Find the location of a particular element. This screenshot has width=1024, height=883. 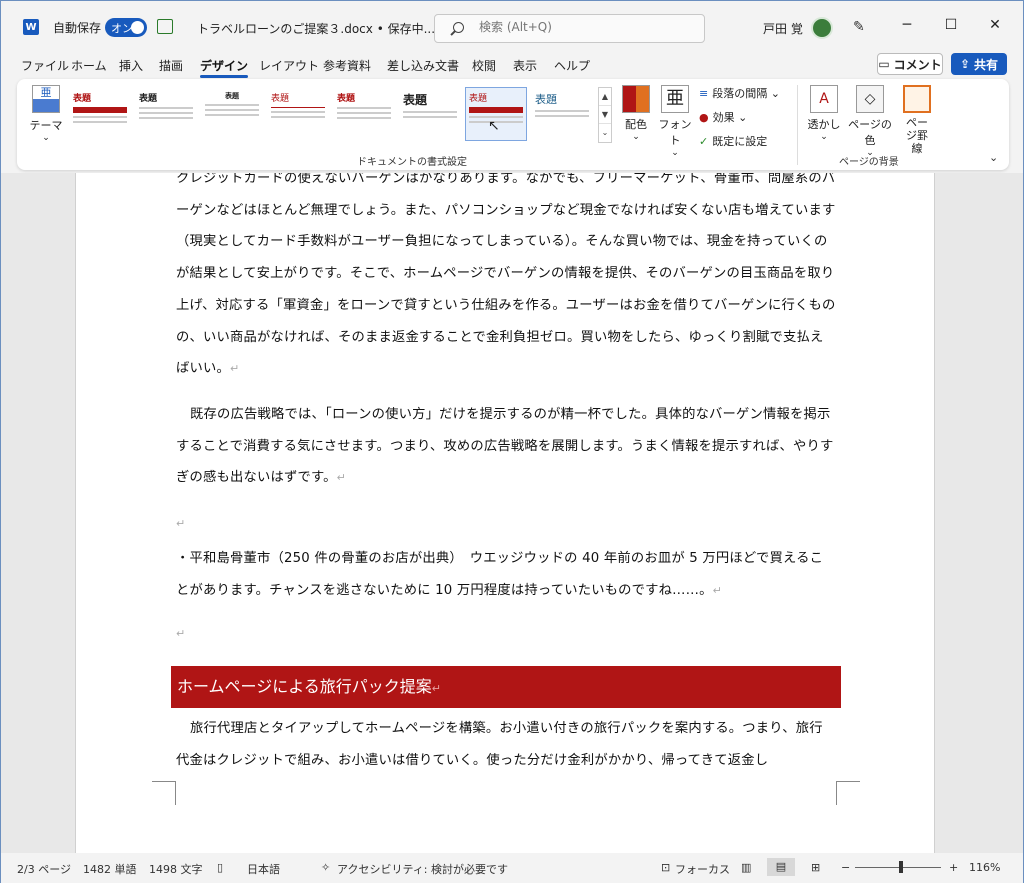

zoom-in-button: + is located at coordinates (953, 867).